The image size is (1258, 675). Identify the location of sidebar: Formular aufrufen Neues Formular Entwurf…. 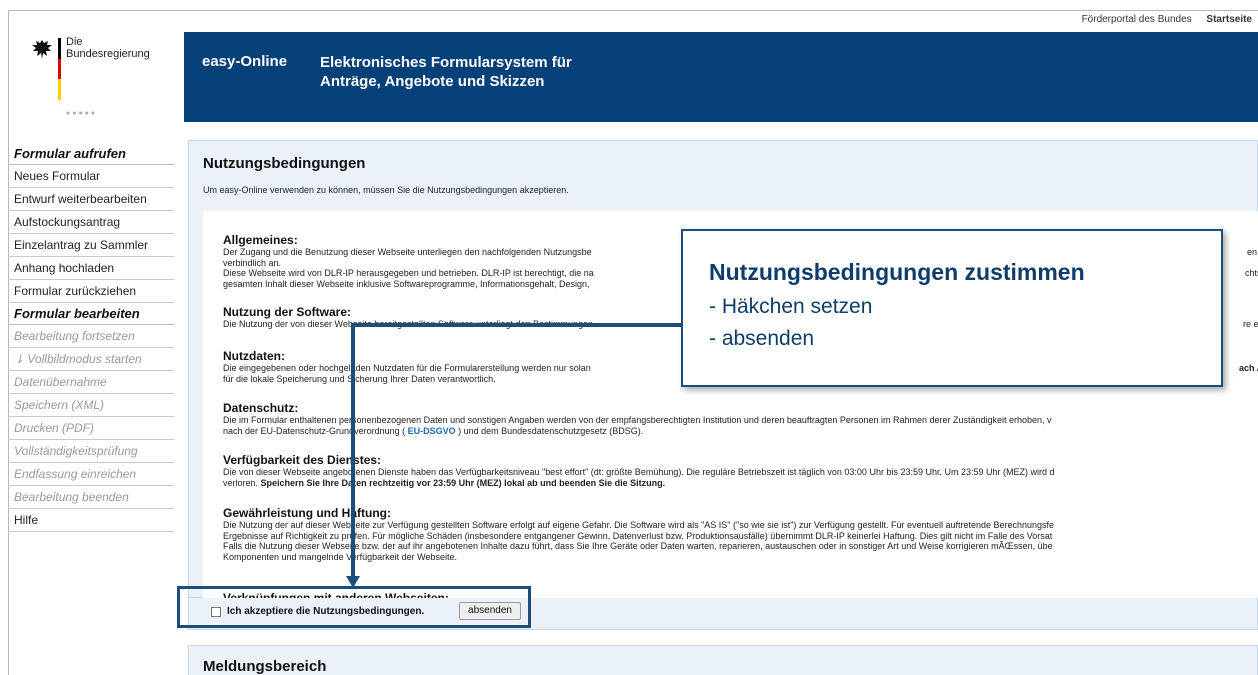
(91, 337).